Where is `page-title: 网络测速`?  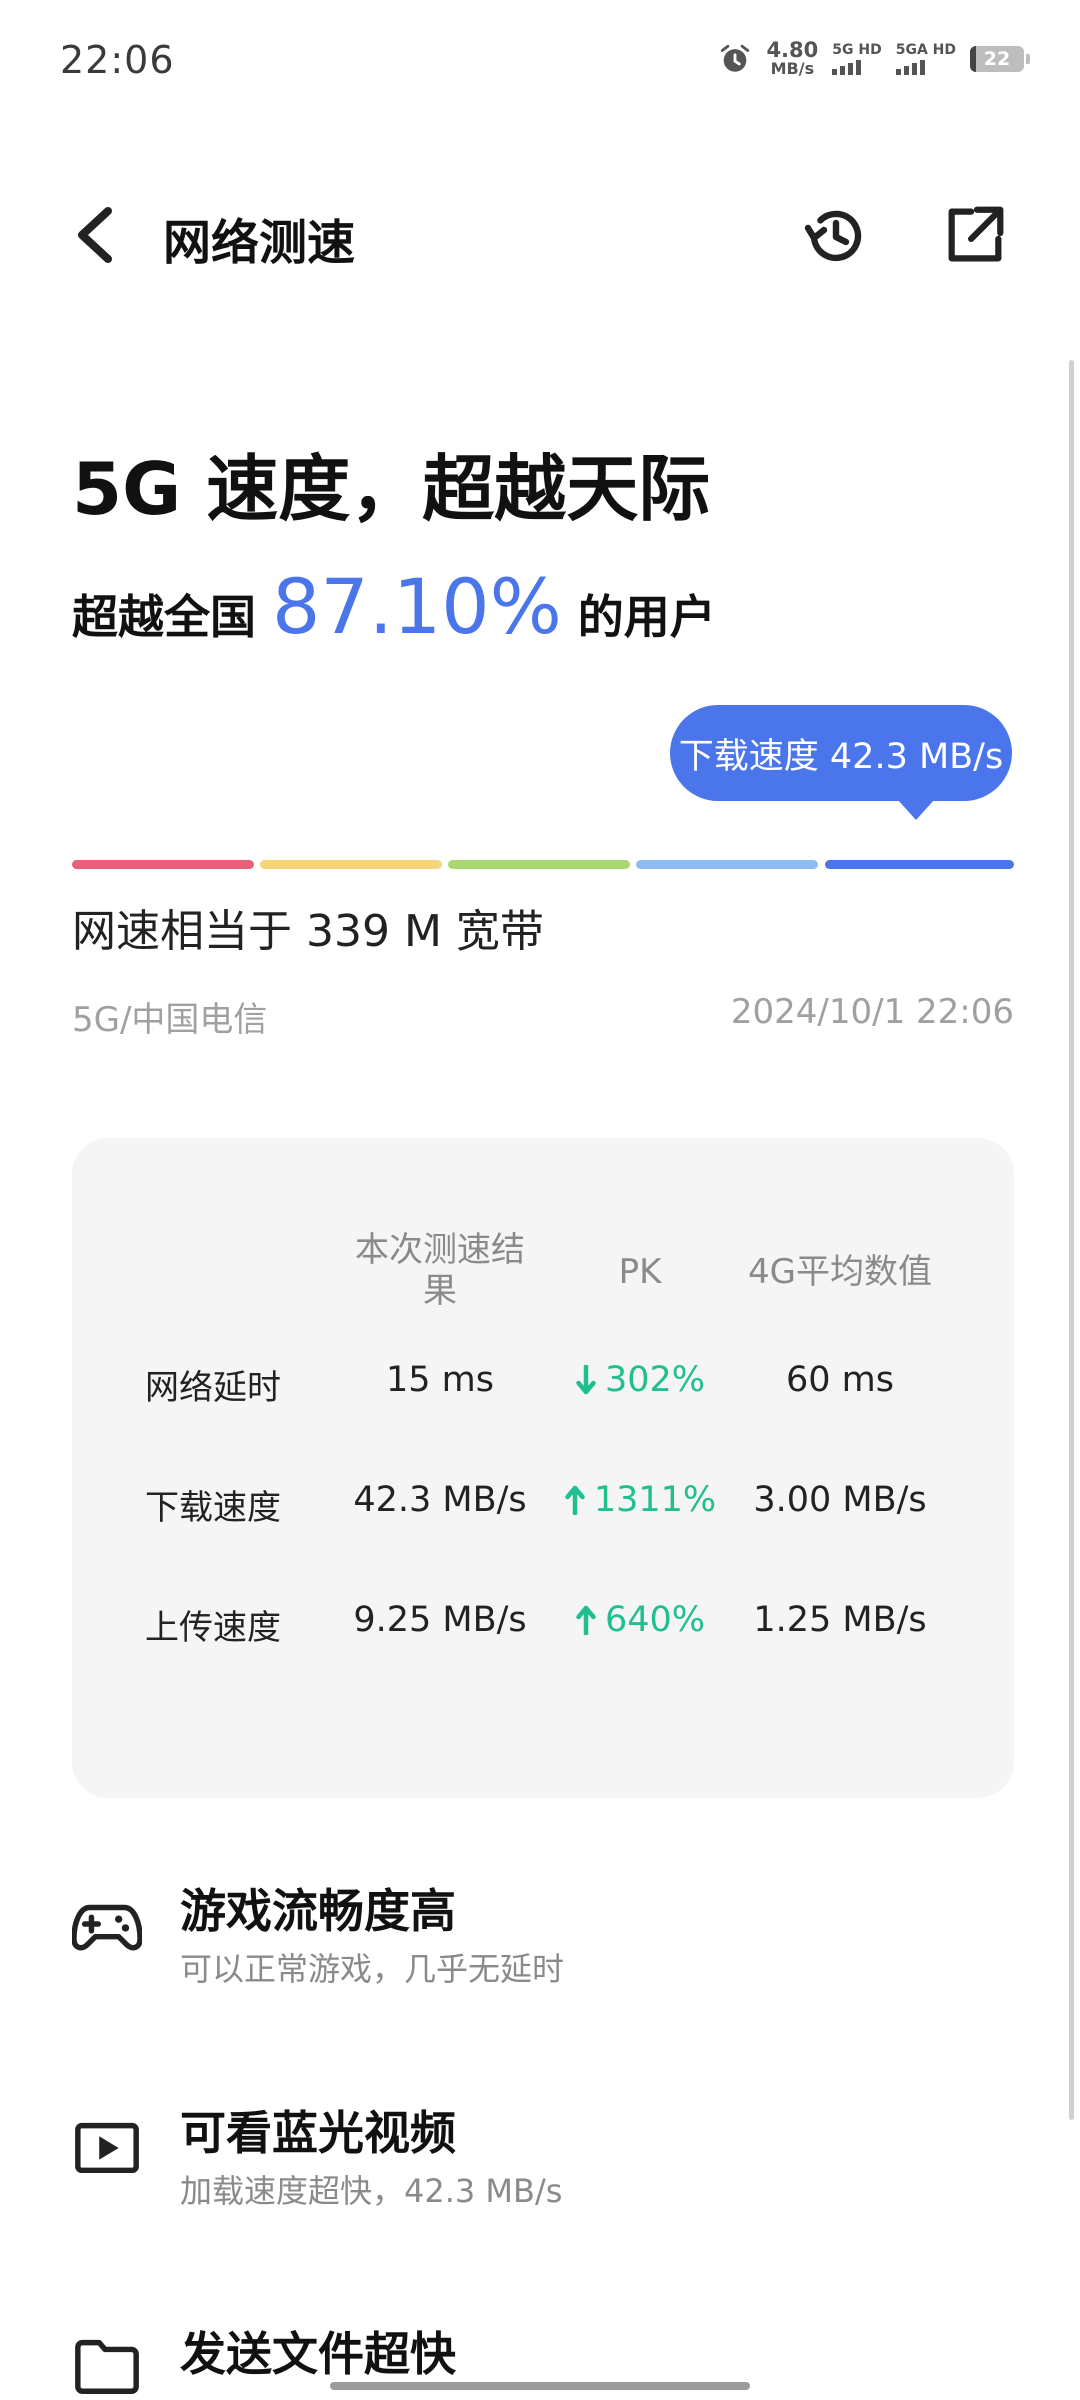 page-title: 网络测速 is located at coordinates (259, 243).